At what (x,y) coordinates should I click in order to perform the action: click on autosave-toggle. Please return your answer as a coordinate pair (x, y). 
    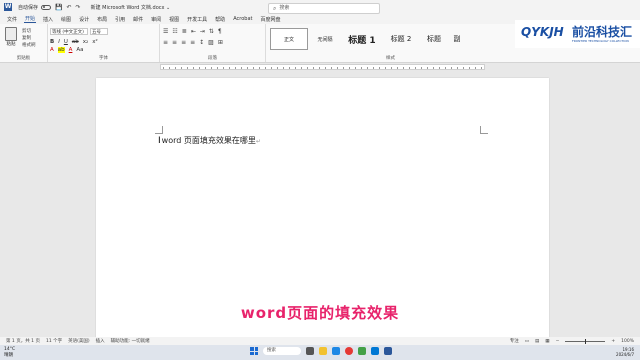
    Looking at the image, I should click on (46, 7).